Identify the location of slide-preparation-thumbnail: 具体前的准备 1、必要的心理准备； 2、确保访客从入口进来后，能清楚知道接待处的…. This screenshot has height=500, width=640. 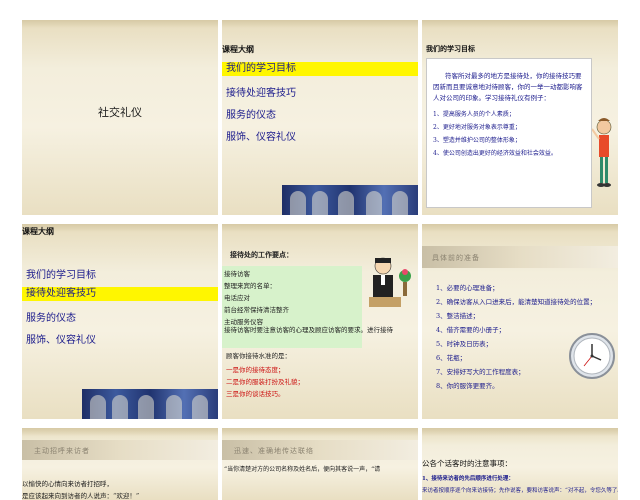
(520, 321).